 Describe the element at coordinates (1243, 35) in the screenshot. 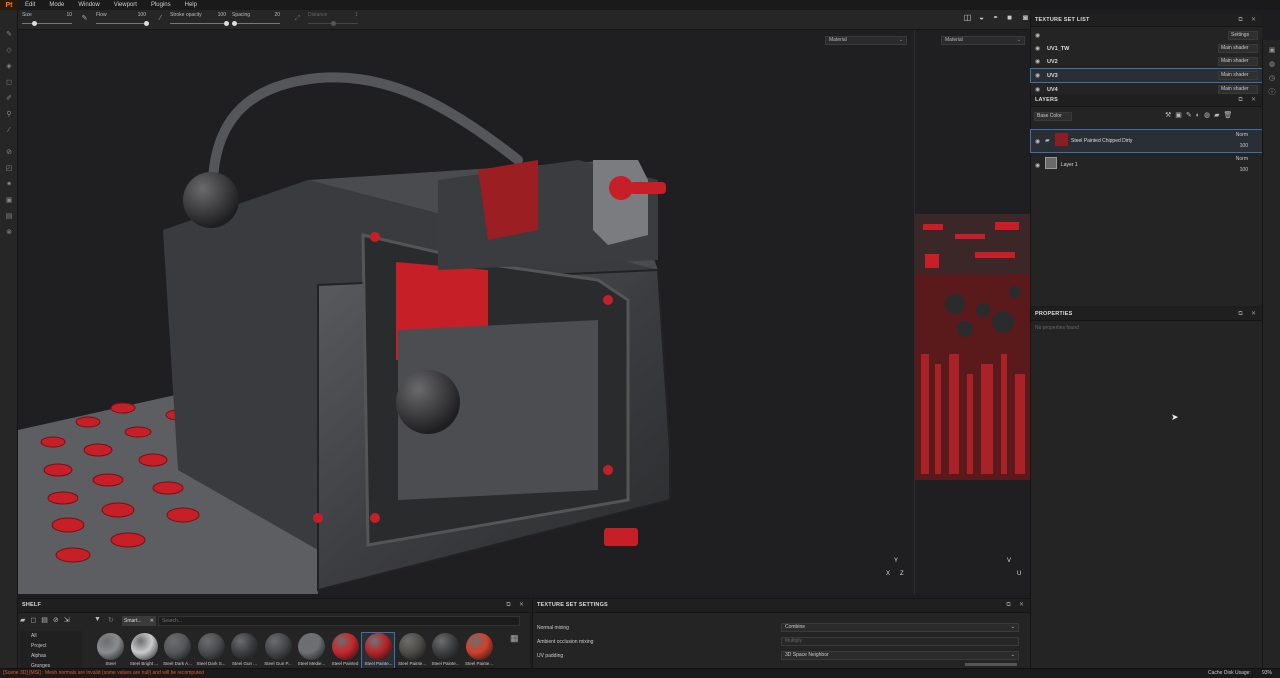

I see `texture-set-settings-button: Settings` at that location.